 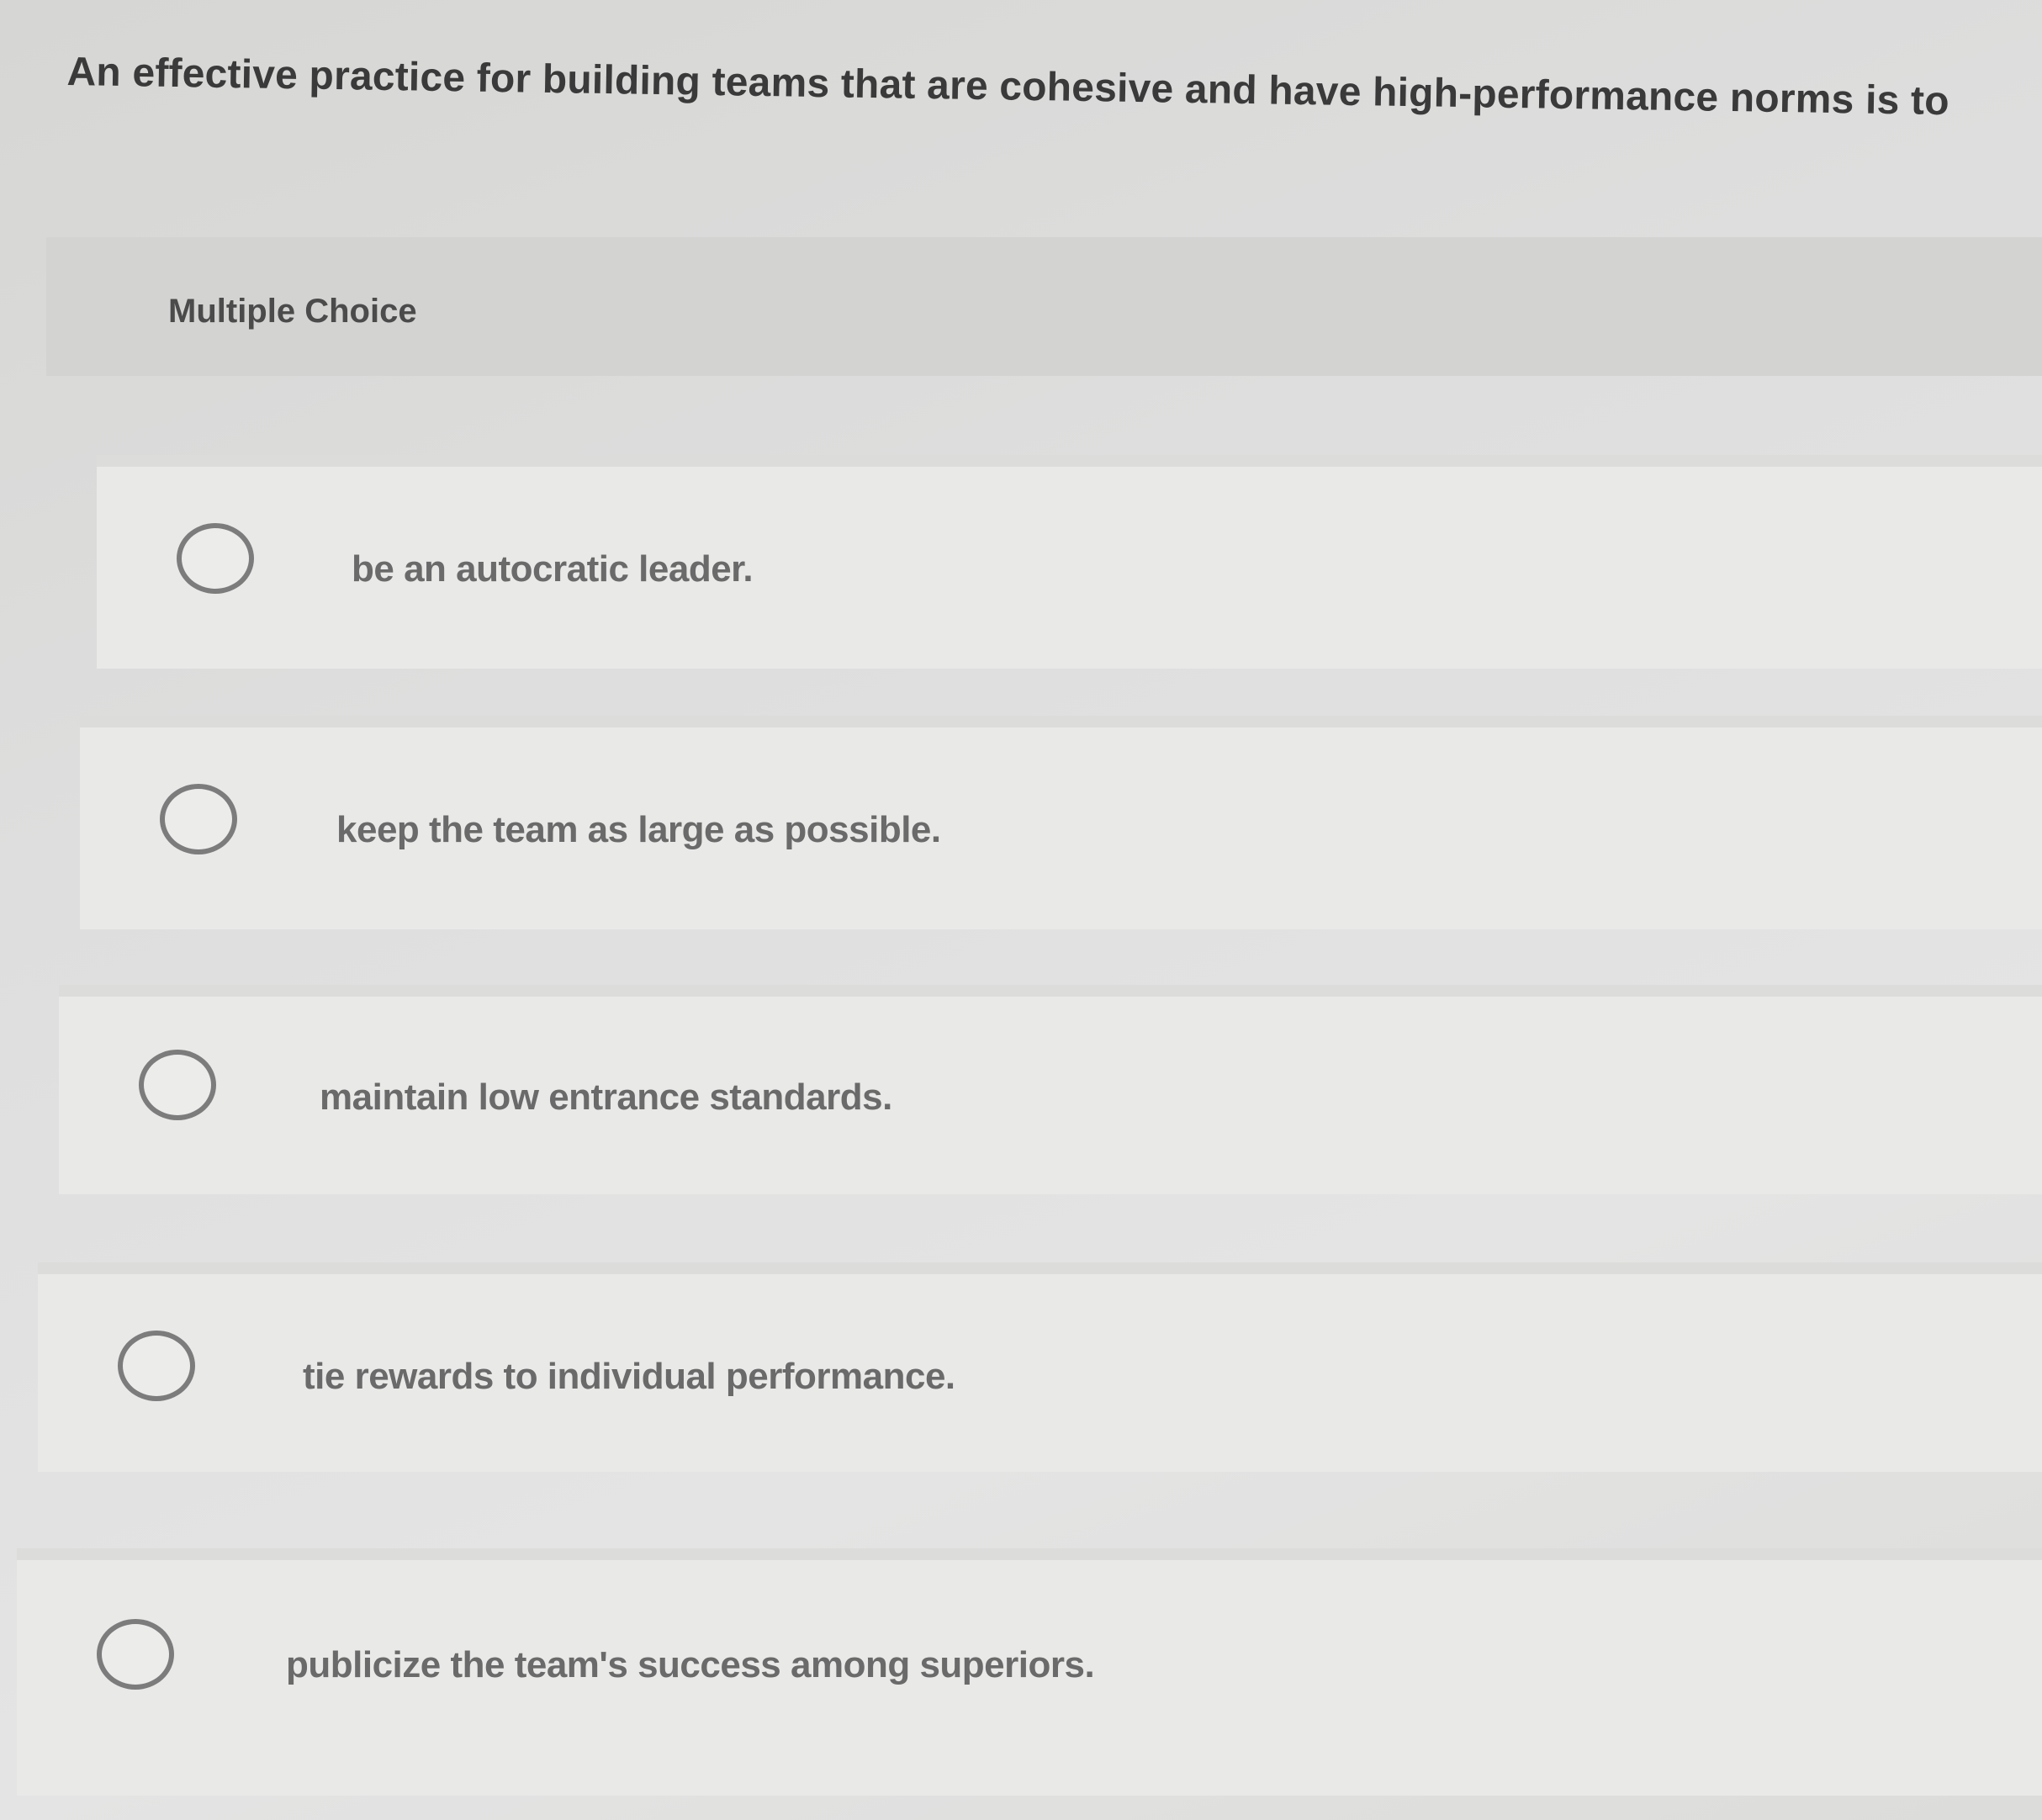 I want to click on answer-choice-label-4: tie rewards to individual performance., so click(x=629, y=1376).